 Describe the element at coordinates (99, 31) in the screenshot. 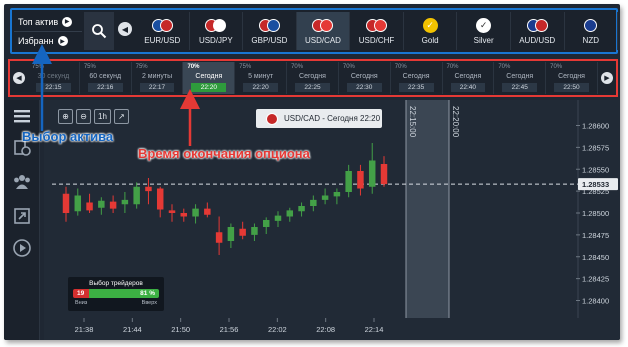

I see `search-button` at that location.